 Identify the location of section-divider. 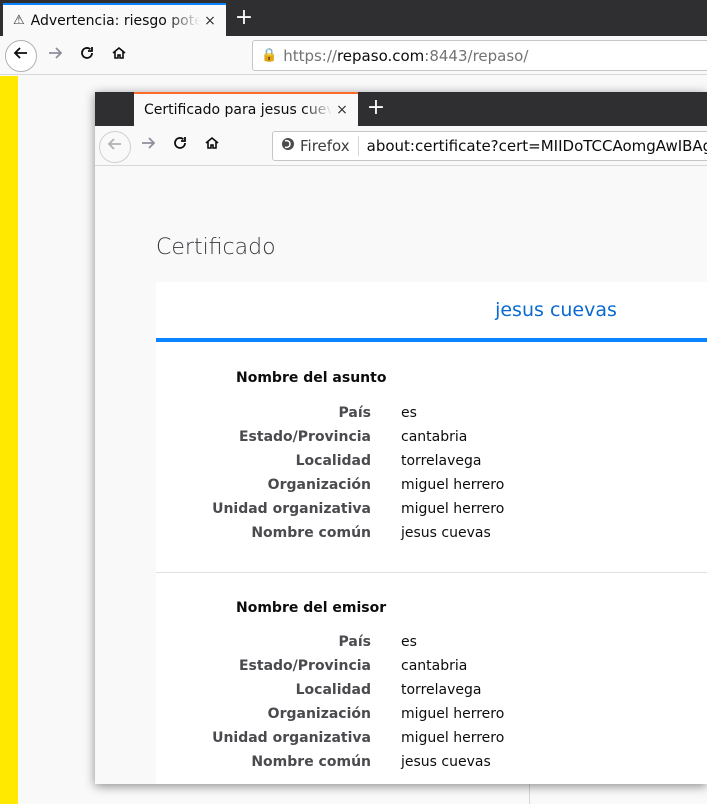
(431, 572).